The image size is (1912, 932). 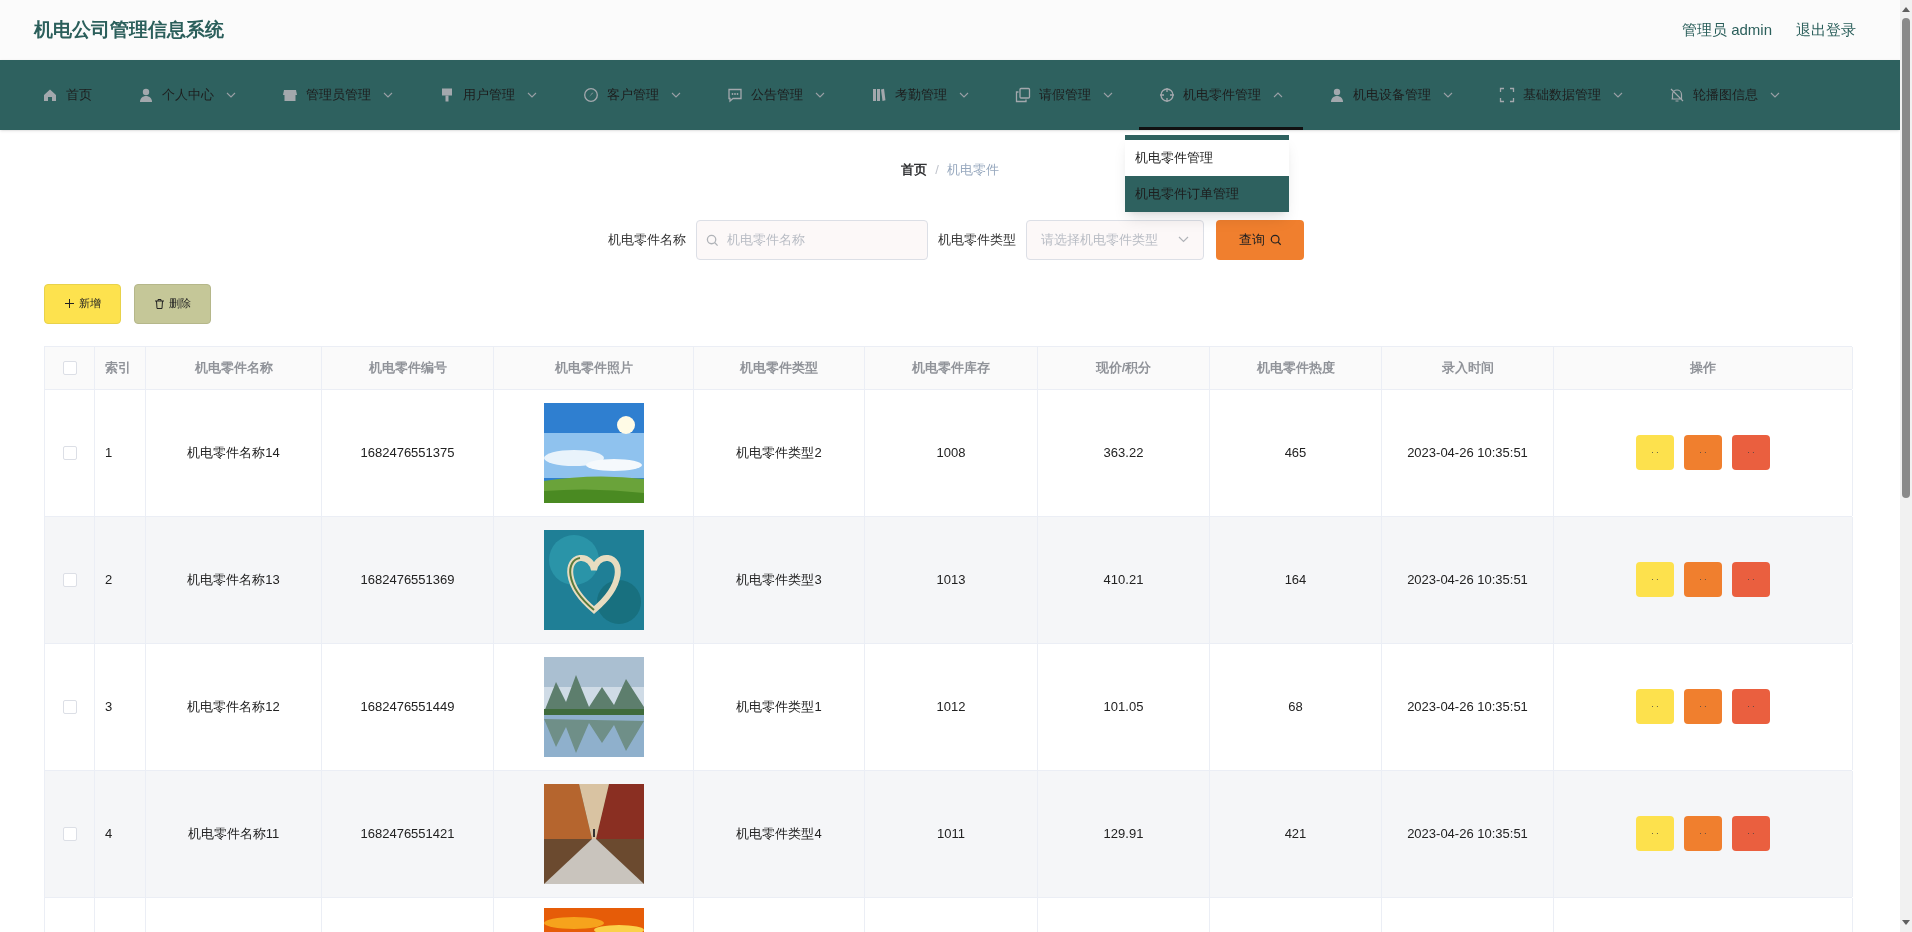 What do you see at coordinates (647, 239) in the screenshot?
I see `field-label: 机电零件名称` at bounding box center [647, 239].